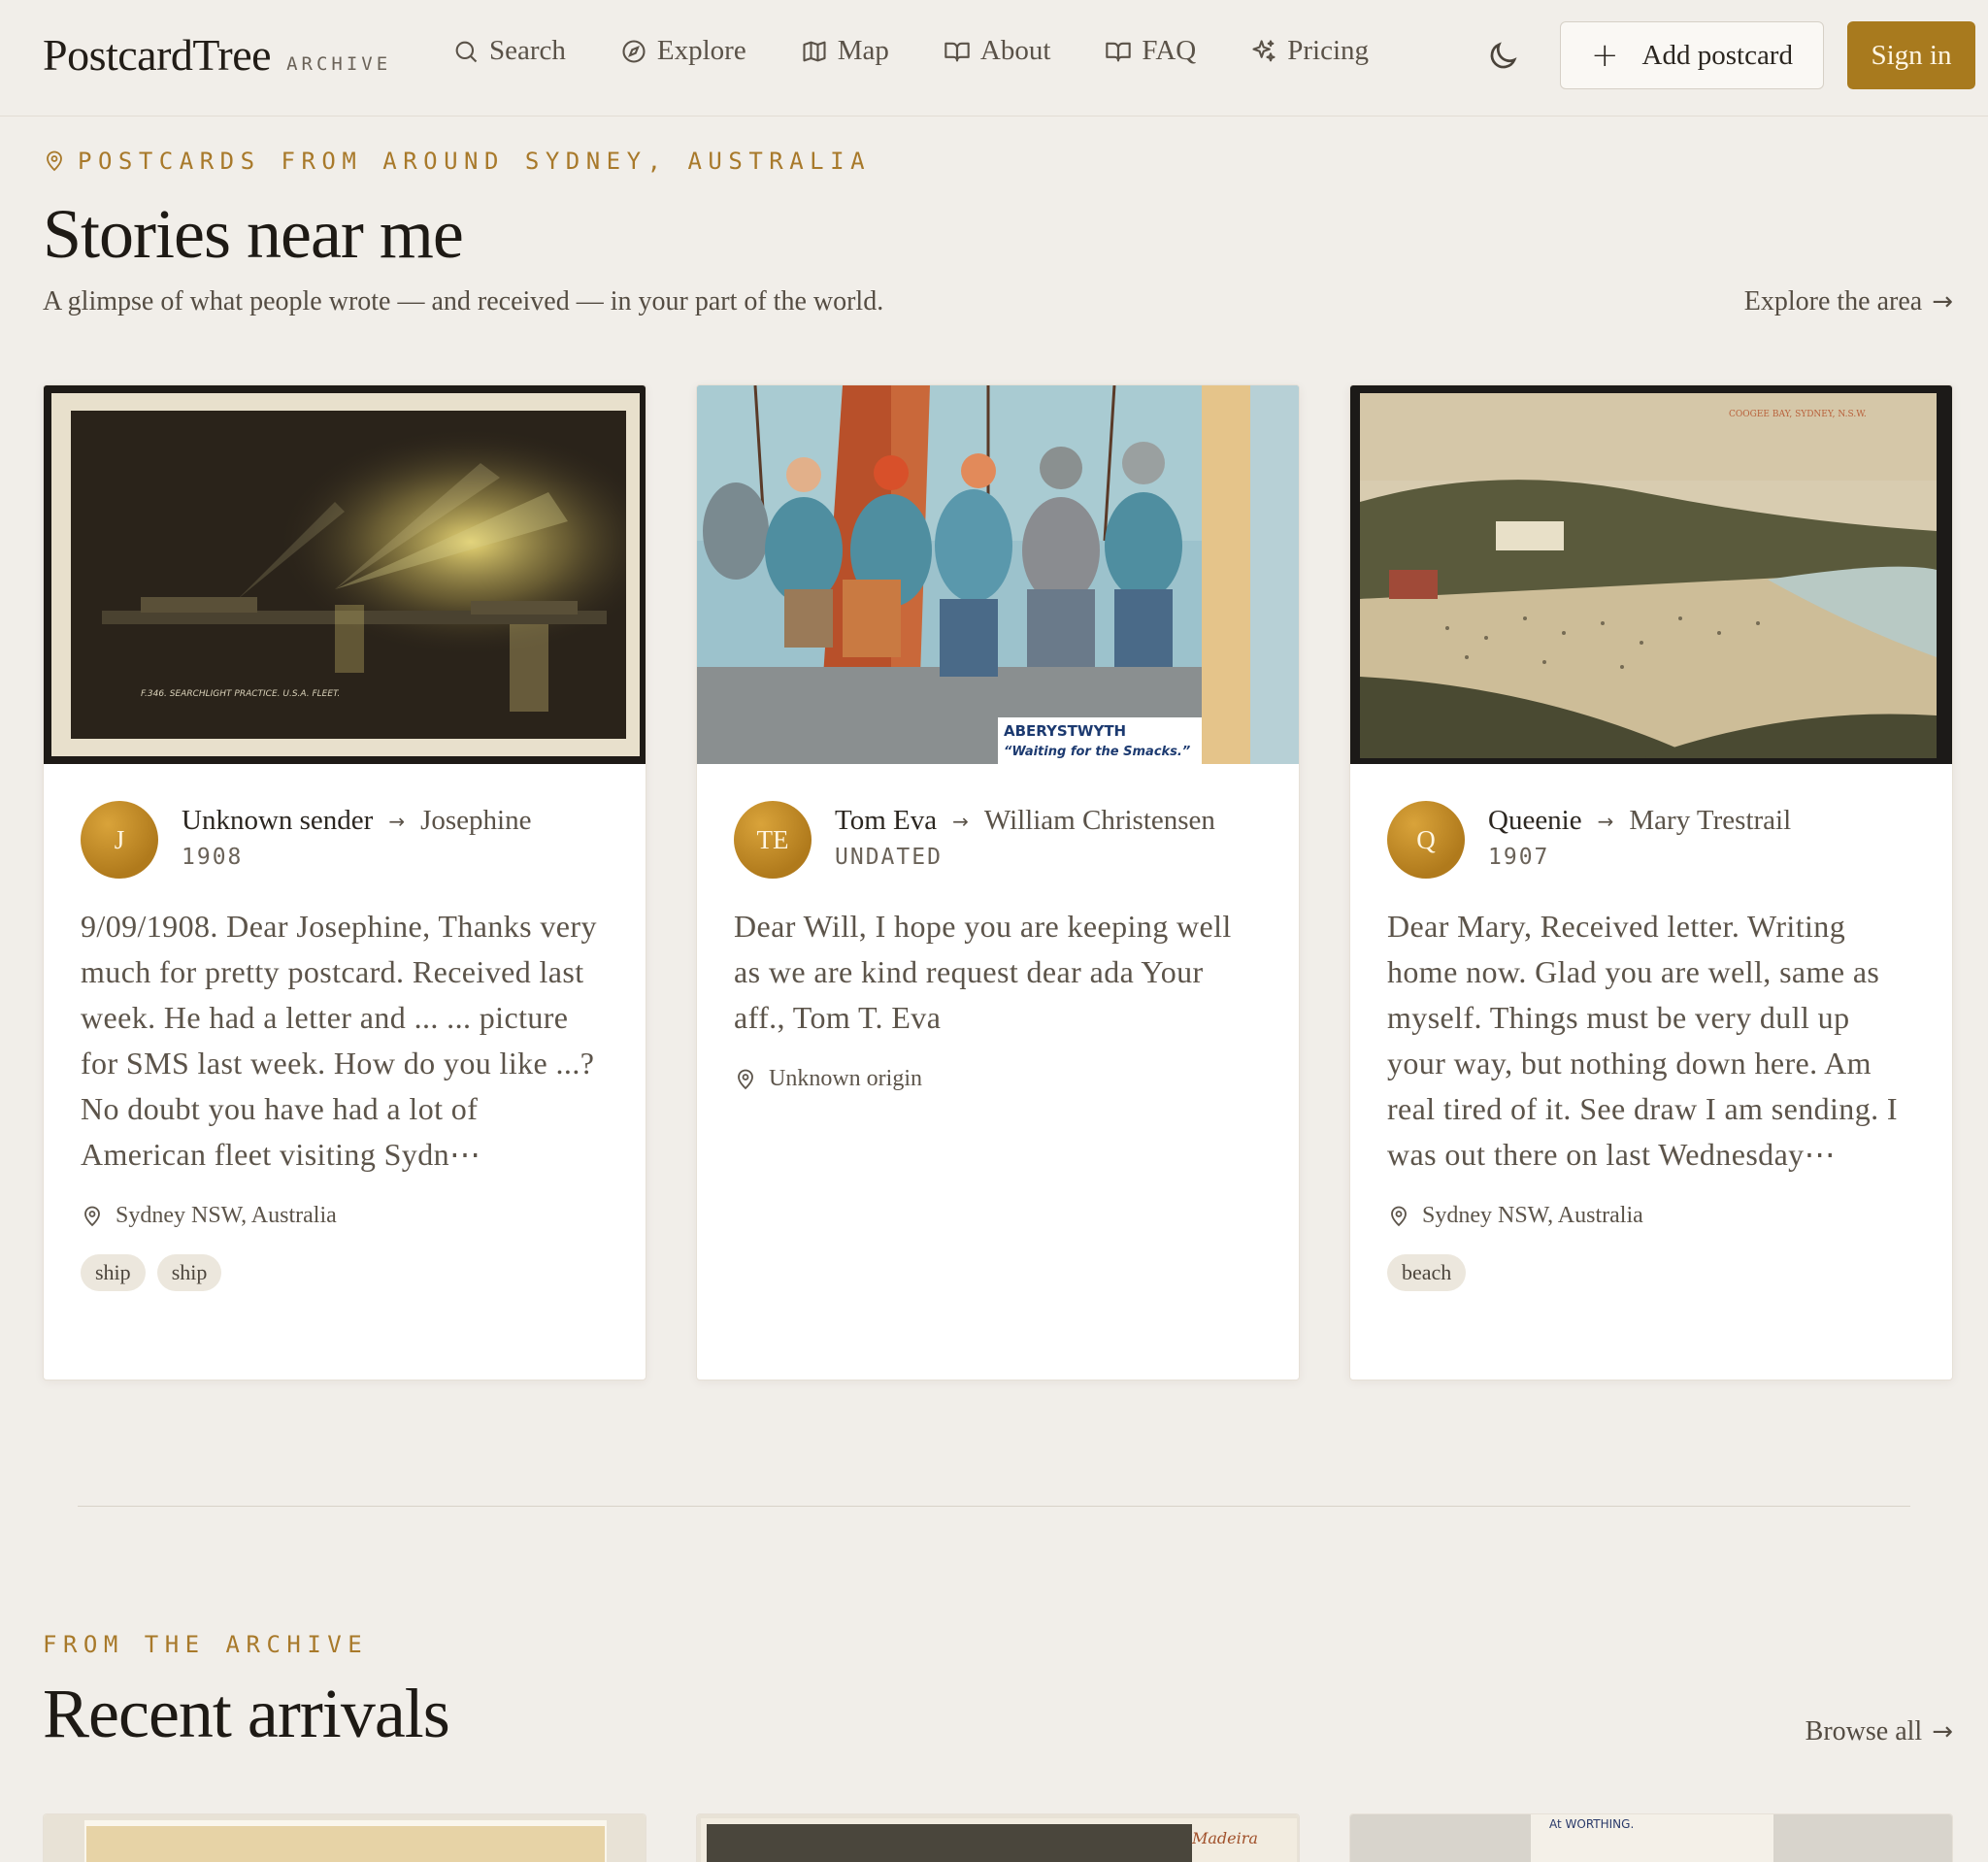 The width and height of the screenshot is (1988, 1862). Describe the element at coordinates (937, 51) in the screenshot. I see `nav-links: Search Explore Map About FAQ Pricing` at that location.